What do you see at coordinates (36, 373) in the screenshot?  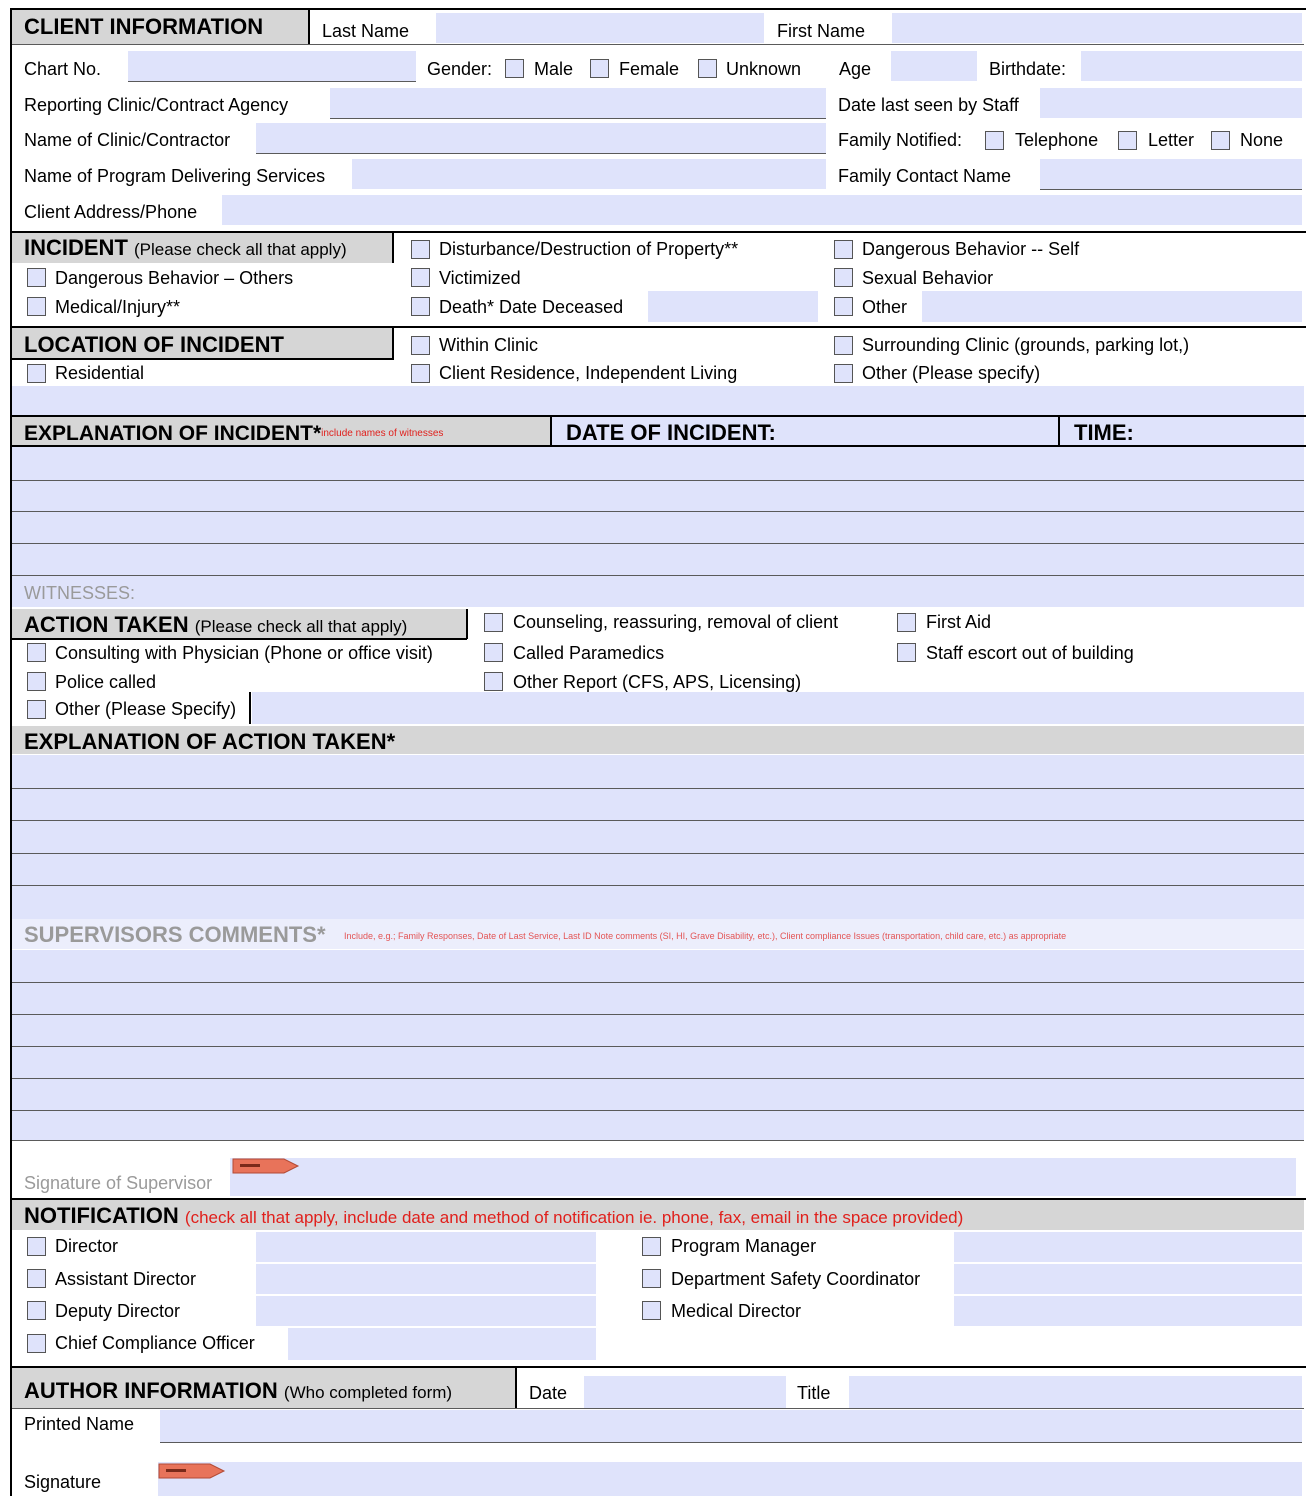 I see `location-residential-checkbox` at bounding box center [36, 373].